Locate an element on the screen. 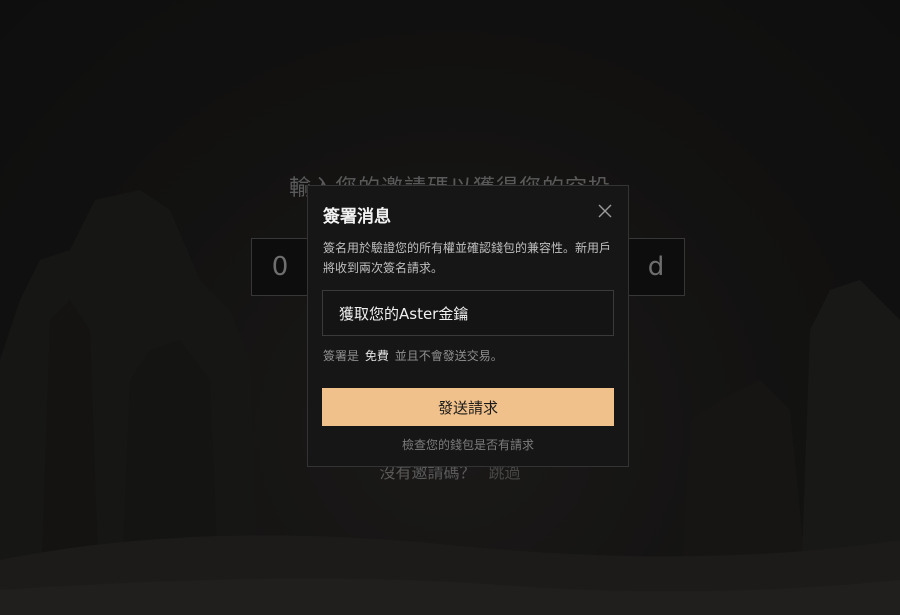  free-note-suffix: 並且不會發送交易。 is located at coordinates (448, 356).